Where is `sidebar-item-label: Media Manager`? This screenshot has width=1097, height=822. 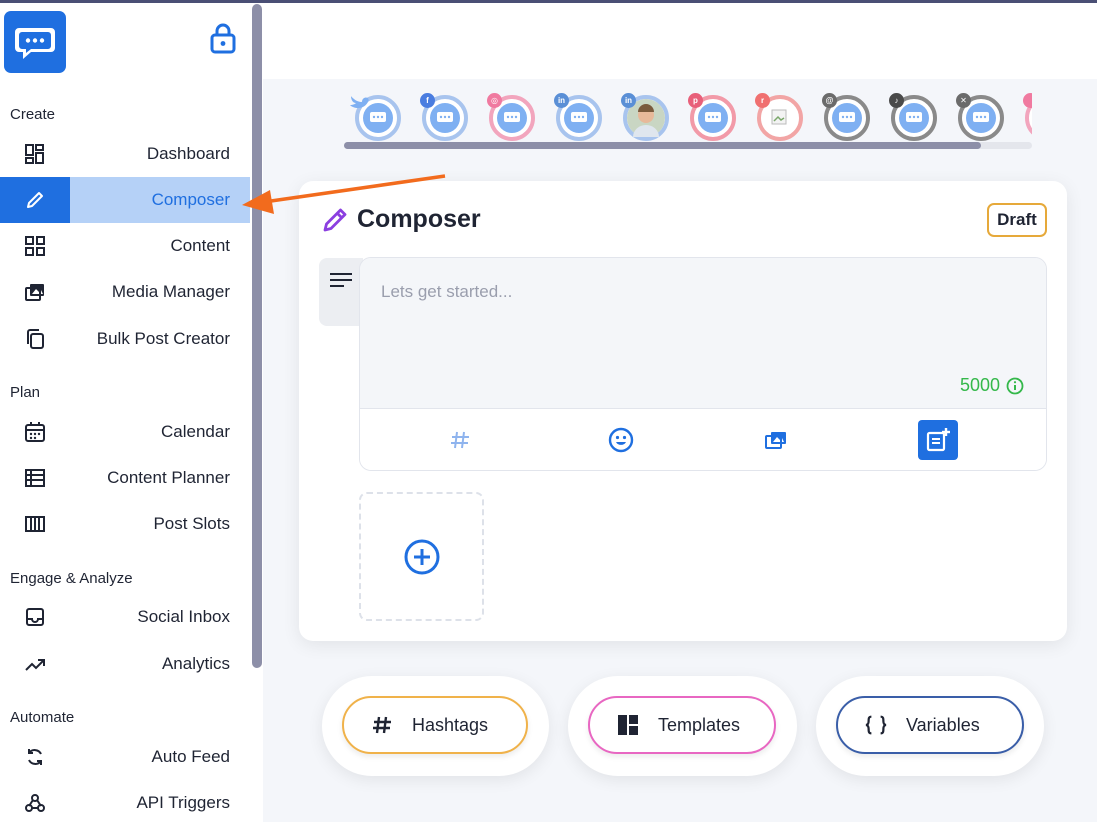 sidebar-item-label: Media Manager is located at coordinates (170, 291).